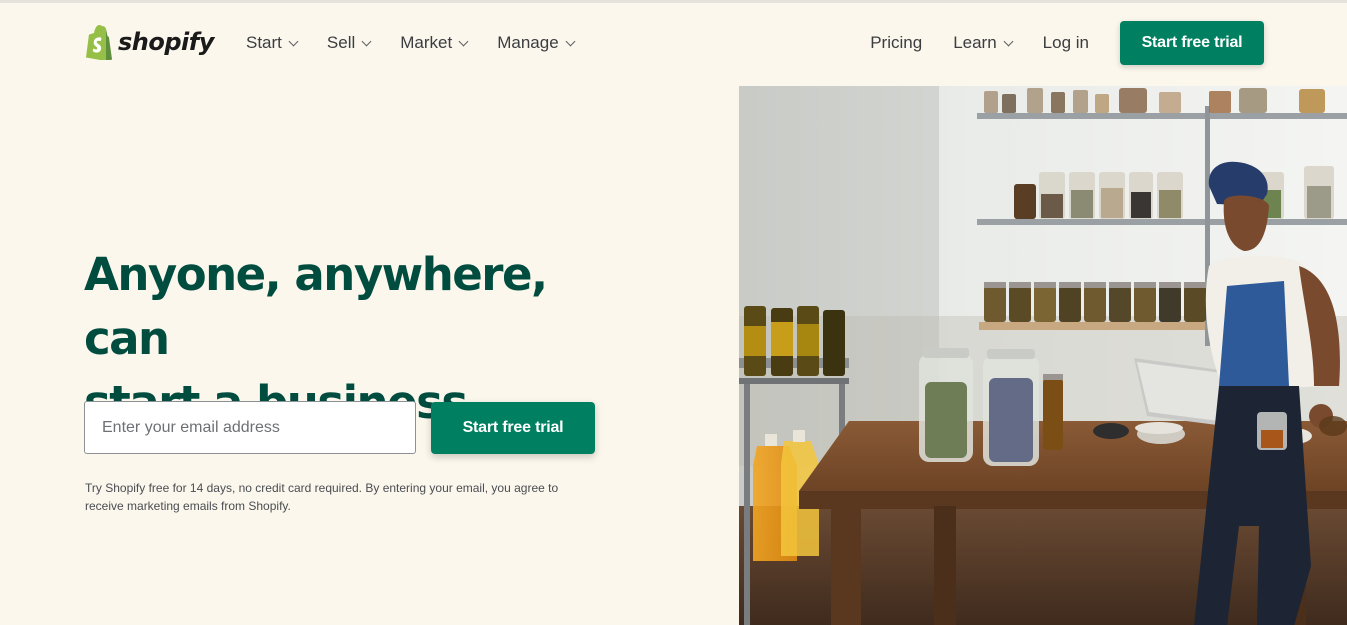  I want to click on secondary-nav: Pricing Learn Log in, so click(979, 43).